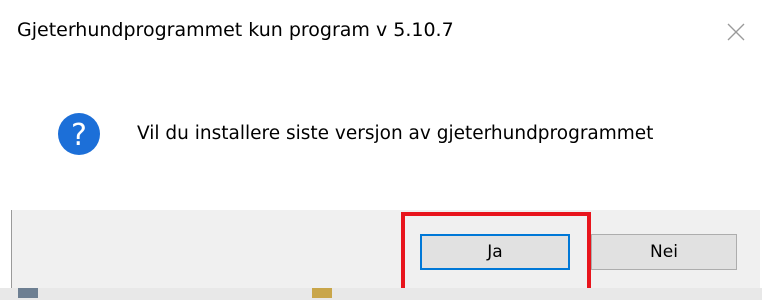  I want to click on background-file-icon, so click(322, 293).